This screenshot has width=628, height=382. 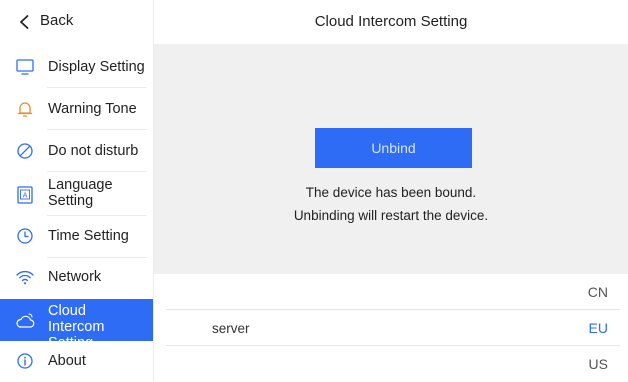 What do you see at coordinates (80, 193) in the screenshot?
I see `sidebar-item-label: Language Setting` at bounding box center [80, 193].